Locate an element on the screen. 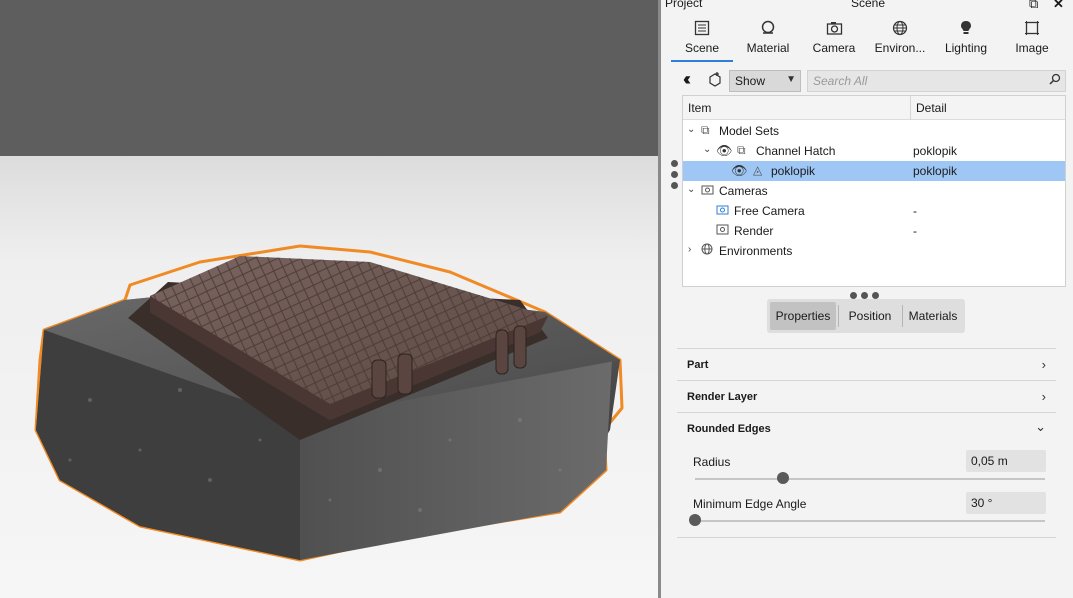 The height and width of the screenshot is (598, 1073). part-icon: ◬ is located at coordinates (758, 170).